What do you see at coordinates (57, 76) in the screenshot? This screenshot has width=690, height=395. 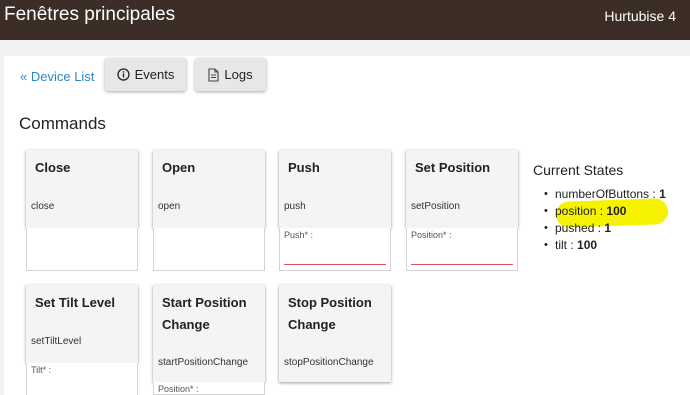 I see `device-list-link: « Device List` at bounding box center [57, 76].